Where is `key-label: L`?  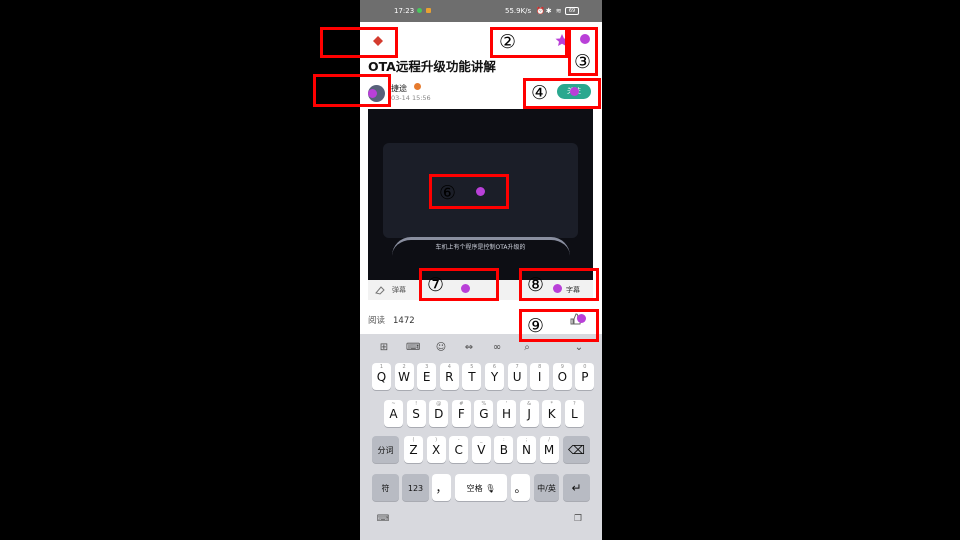
key-label: L is located at coordinates (574, 414).